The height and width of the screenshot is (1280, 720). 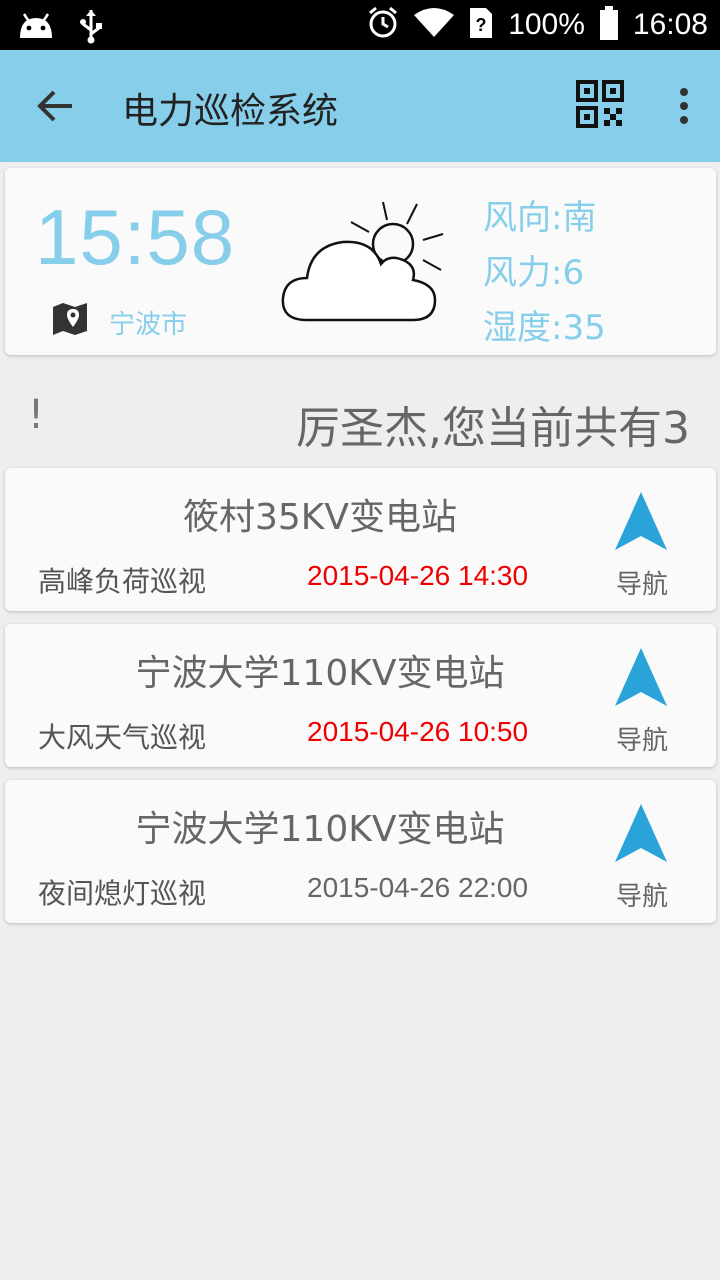 I want to click on task-time: 2015-04-26 10:50, so click(x=418, y=731).